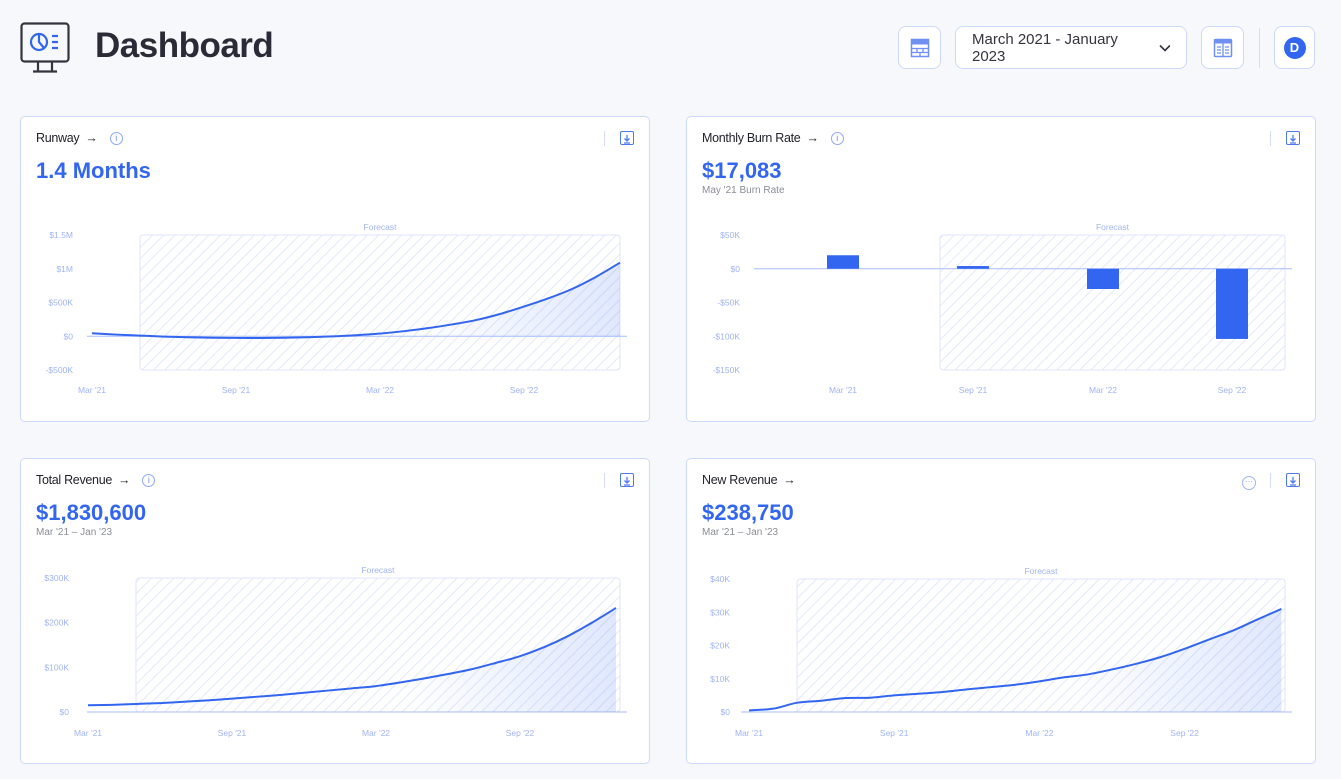 The image size is (1341, 779). I want to click on y-tick-label: $300K, so click(56, 578).